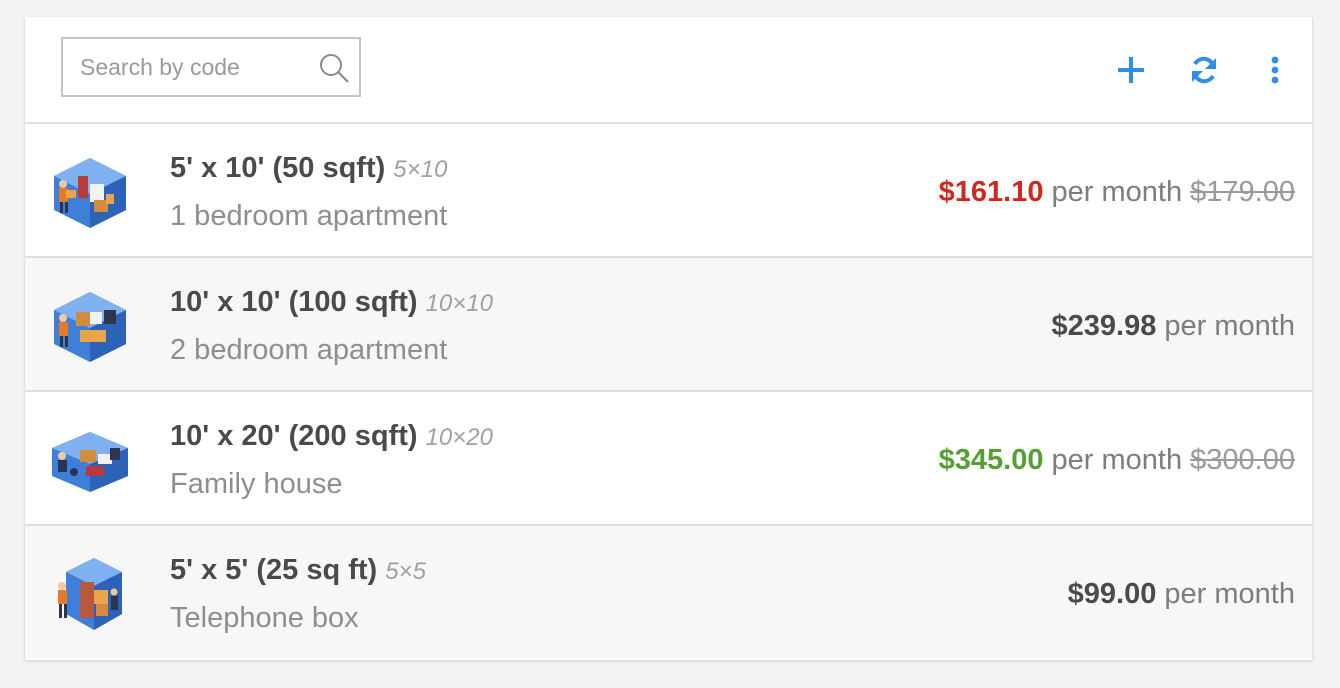 This screenshot has height=688, width=1340. What do you see at coordinates (1242, 192) in the screenshot?
I see `original-price: $179.00` at bounding box center [1242, 192].